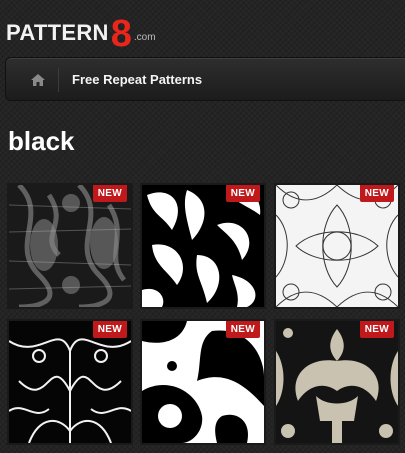 The width and height of the screenshot is (405, 453). I want to click on logo-number: 8, so click(121, 34).